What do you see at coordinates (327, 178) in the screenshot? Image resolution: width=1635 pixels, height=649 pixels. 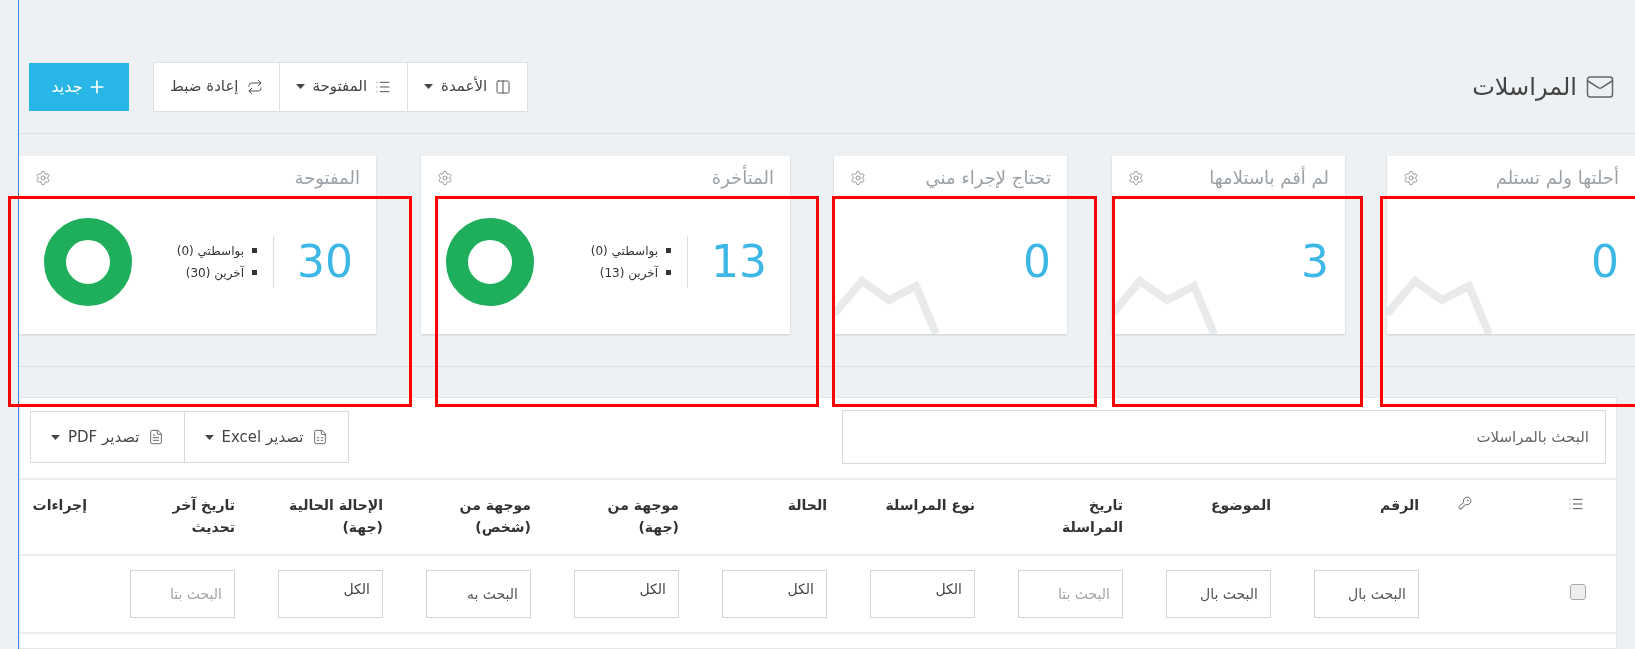 I see `card-title: المفتوحة` at bounding box center [327, 178].